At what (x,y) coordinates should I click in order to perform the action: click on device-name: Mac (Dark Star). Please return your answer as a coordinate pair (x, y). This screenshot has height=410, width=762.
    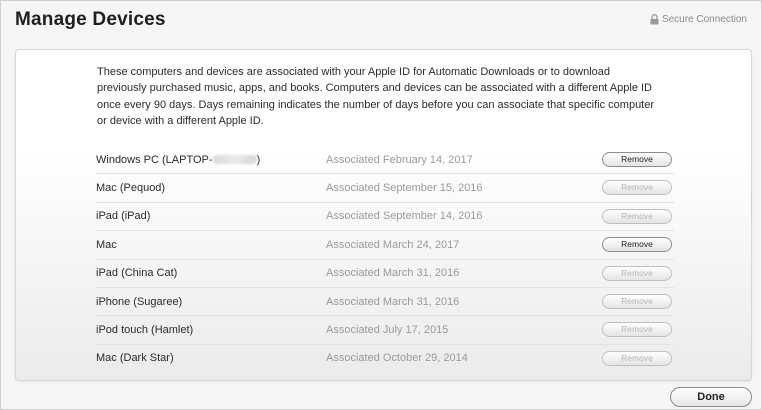
    Looking at the image, I should click on (135, 358).